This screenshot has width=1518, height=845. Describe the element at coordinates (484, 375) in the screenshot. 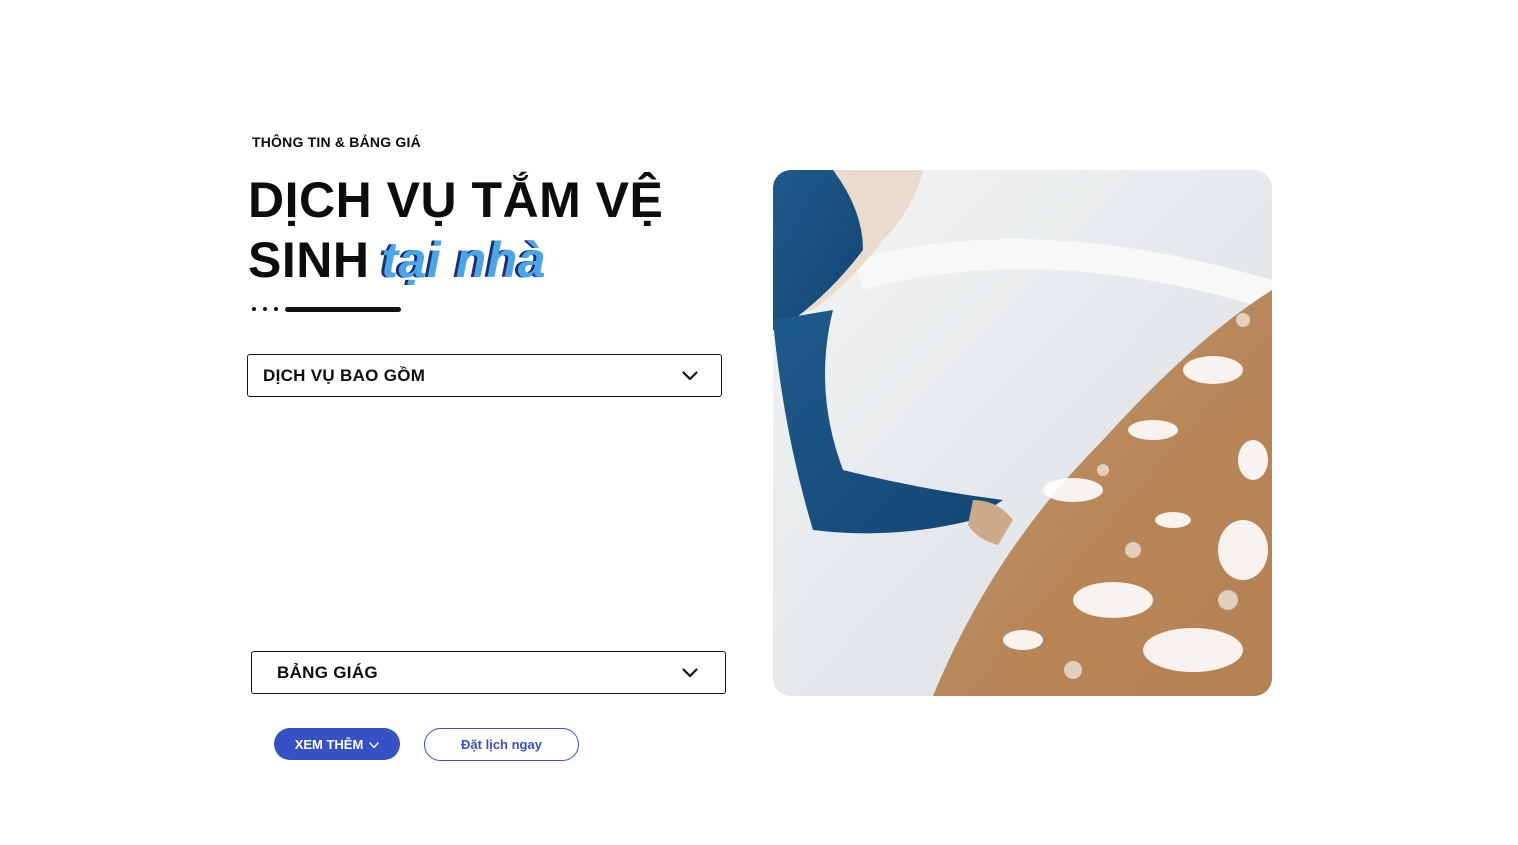

I see `services-accordion: DỊCH VỤ BAO GỒM` at that location.